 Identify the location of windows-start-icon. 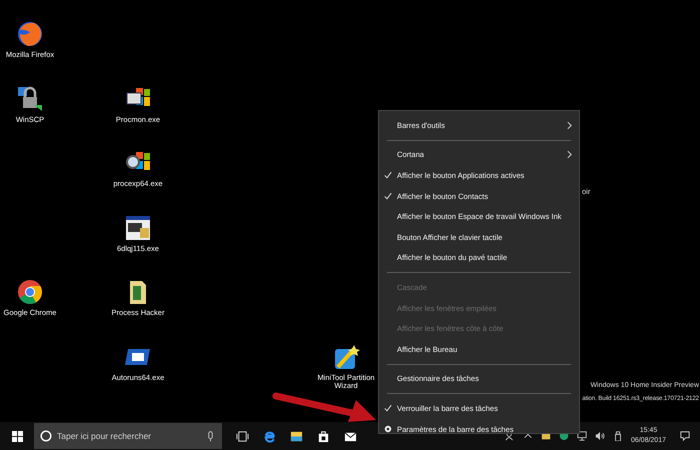
(17, 436).